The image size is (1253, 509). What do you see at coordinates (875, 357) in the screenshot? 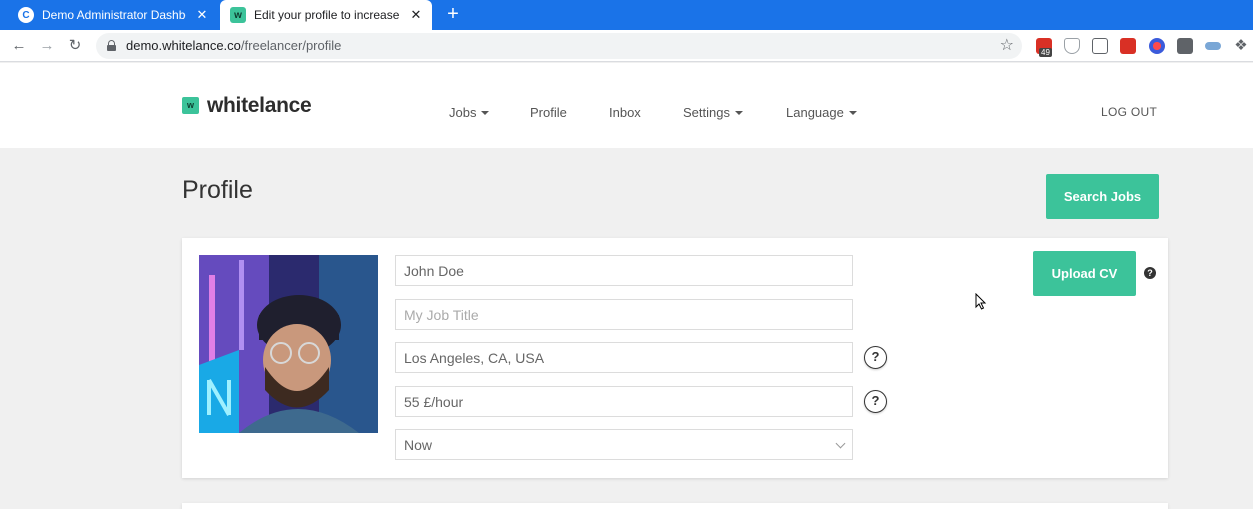
I see `location-help-icon: ?` at bounding box center [875, 357].